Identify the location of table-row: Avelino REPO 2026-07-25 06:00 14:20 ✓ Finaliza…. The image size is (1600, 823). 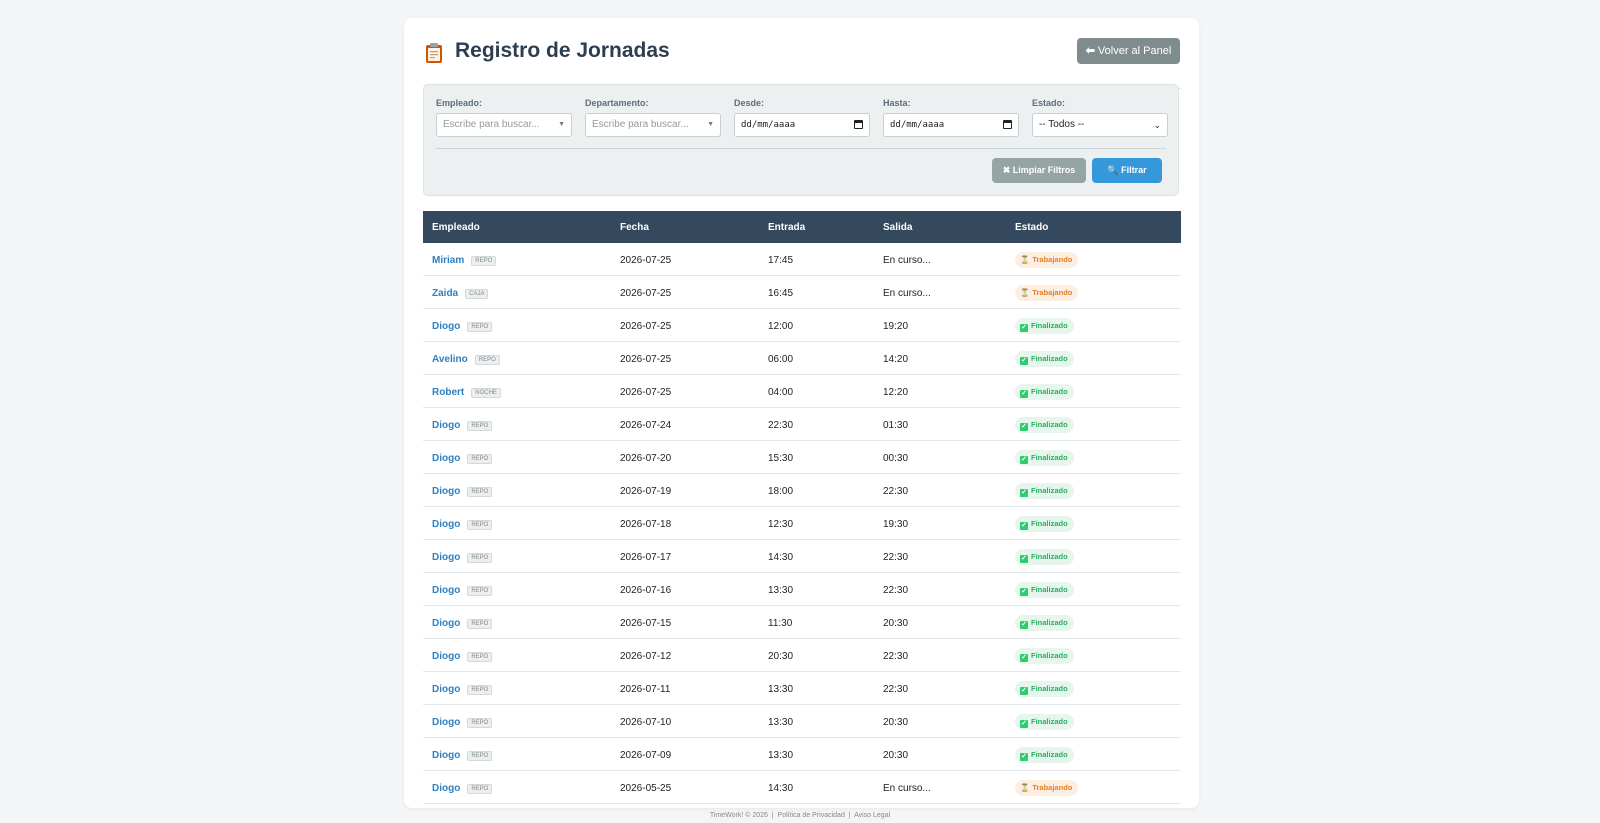
(802, 358).